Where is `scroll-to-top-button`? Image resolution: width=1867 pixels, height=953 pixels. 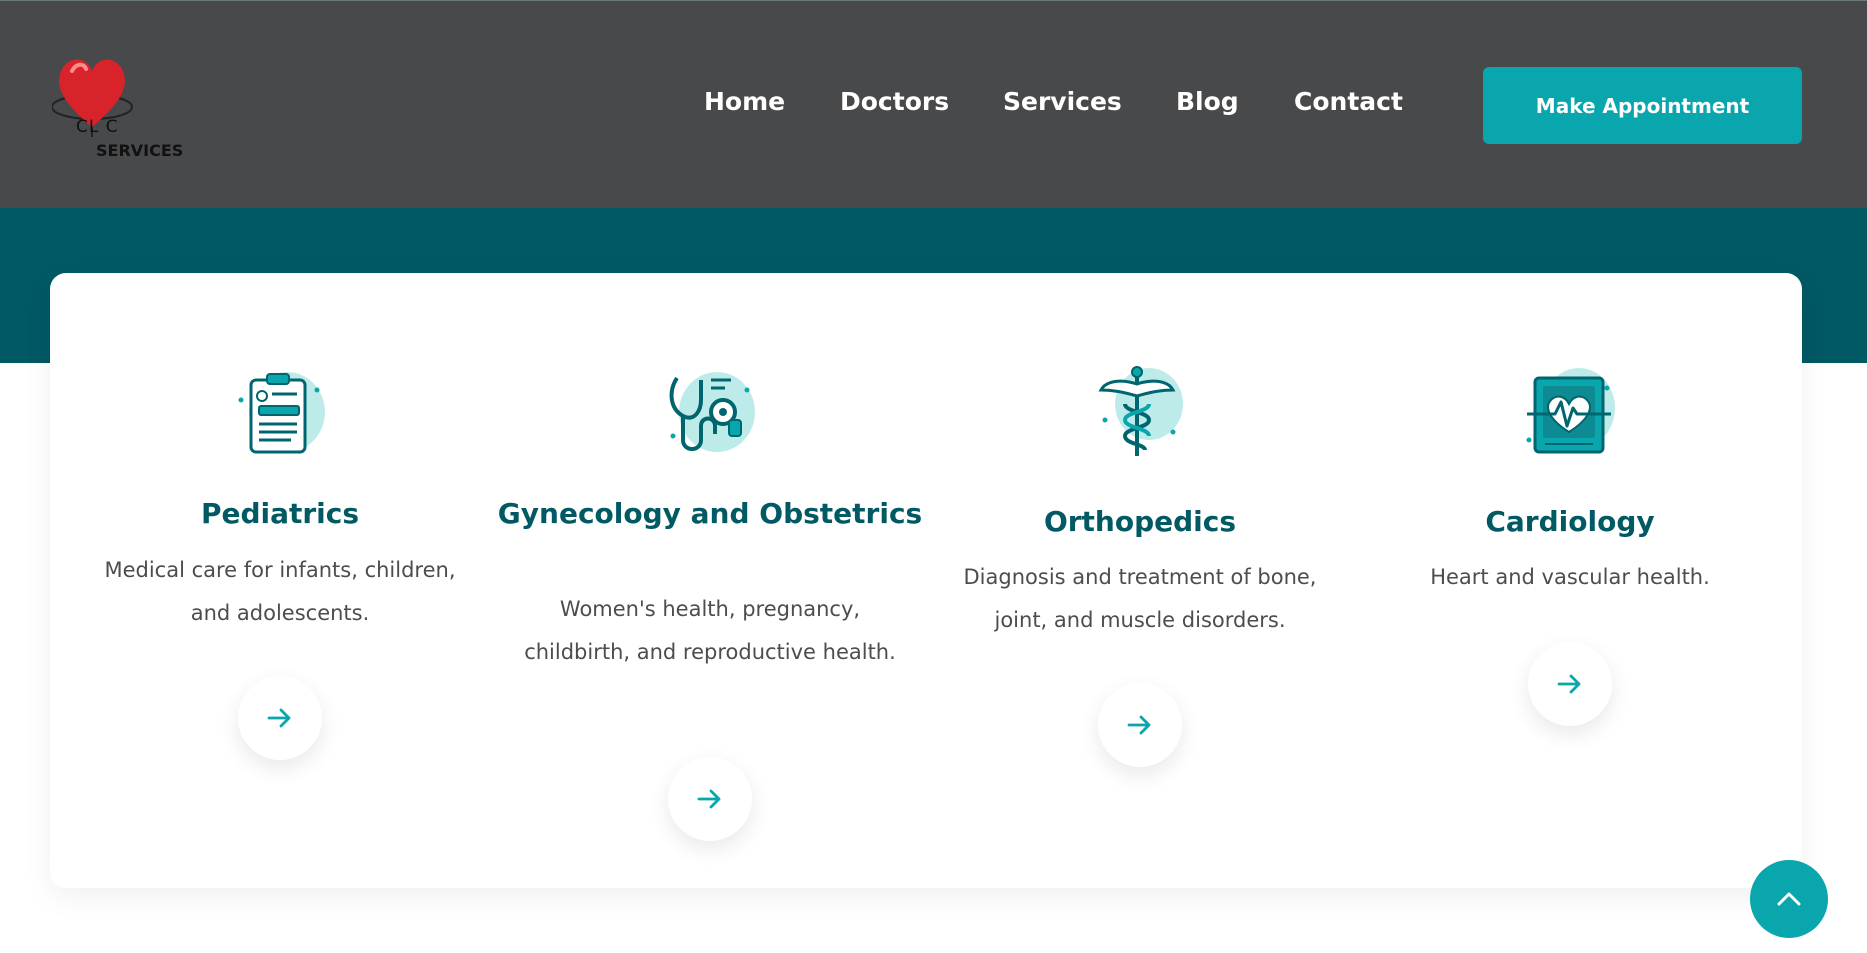
scroll-to-top-button is located at coordinates (1789, 899).